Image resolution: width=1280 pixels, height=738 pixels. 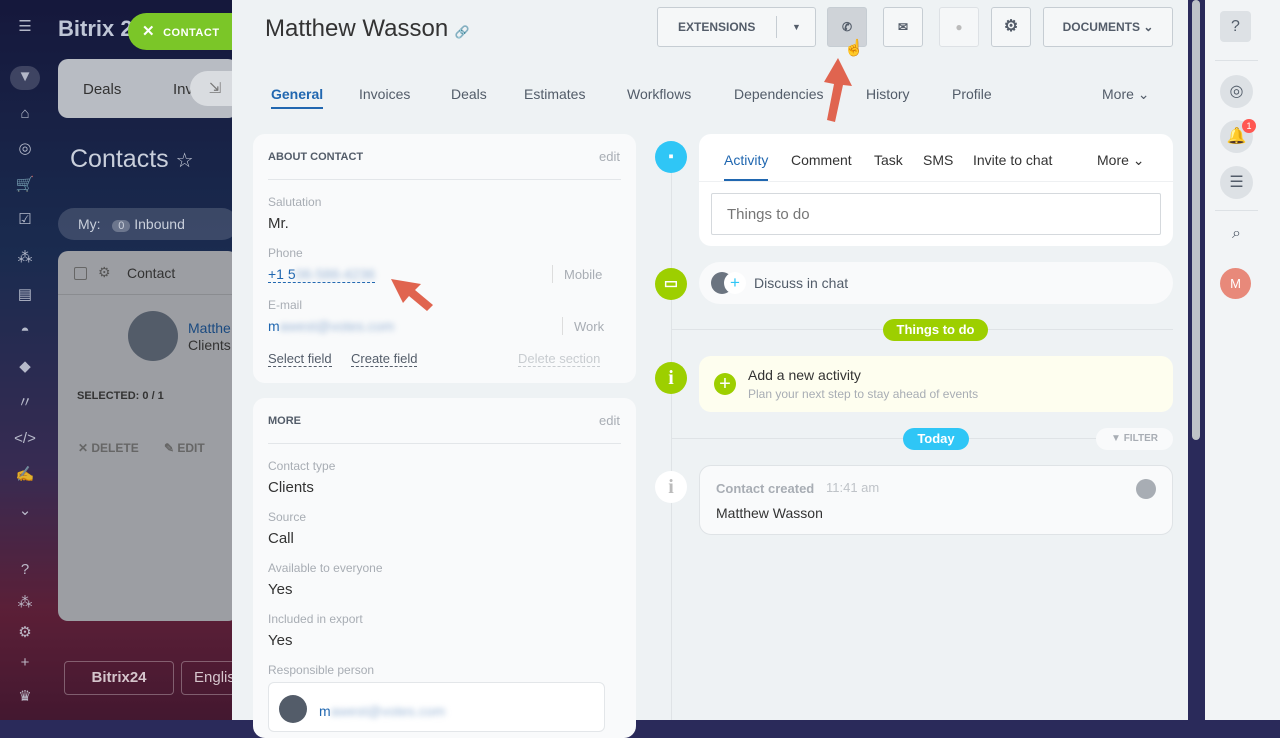 I want to click on info-icon: i, so click(x=671, y=378).